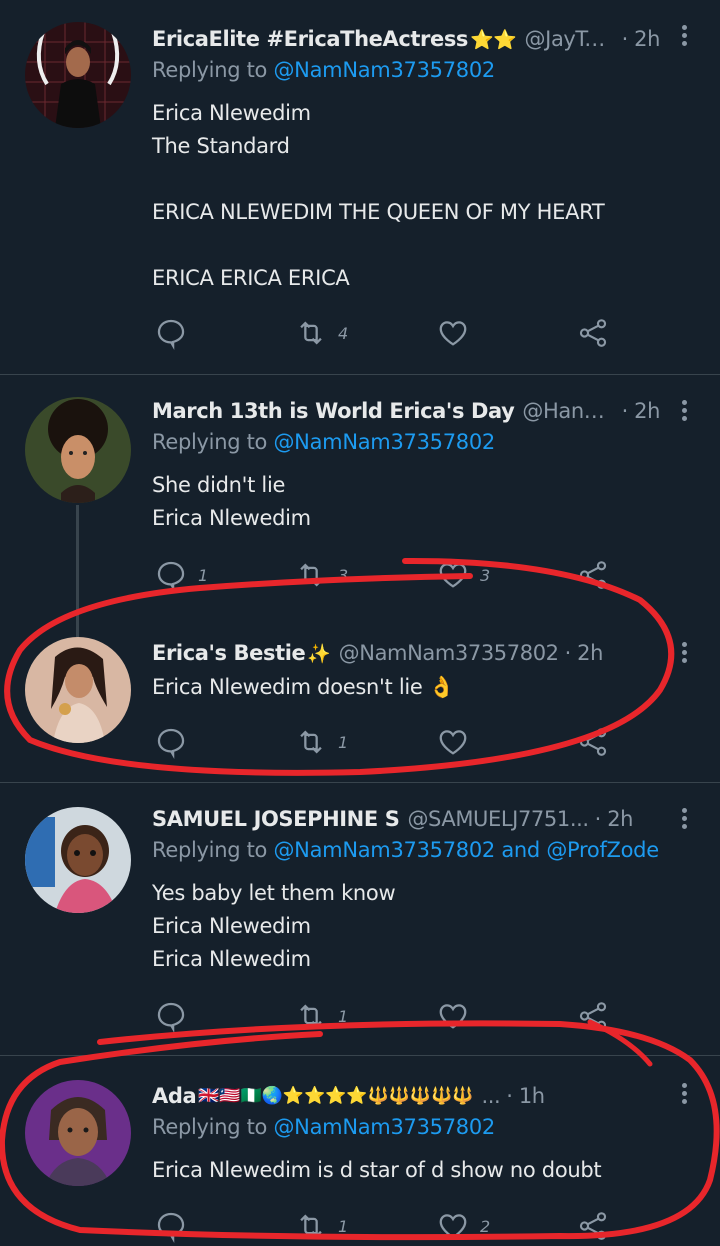 Image resolution: width=720 pixels, height=1246 pixels. Describe the element at coordinates (229, 653) in the screenshot. I see `display-name: Erica's Bestie` at that location.